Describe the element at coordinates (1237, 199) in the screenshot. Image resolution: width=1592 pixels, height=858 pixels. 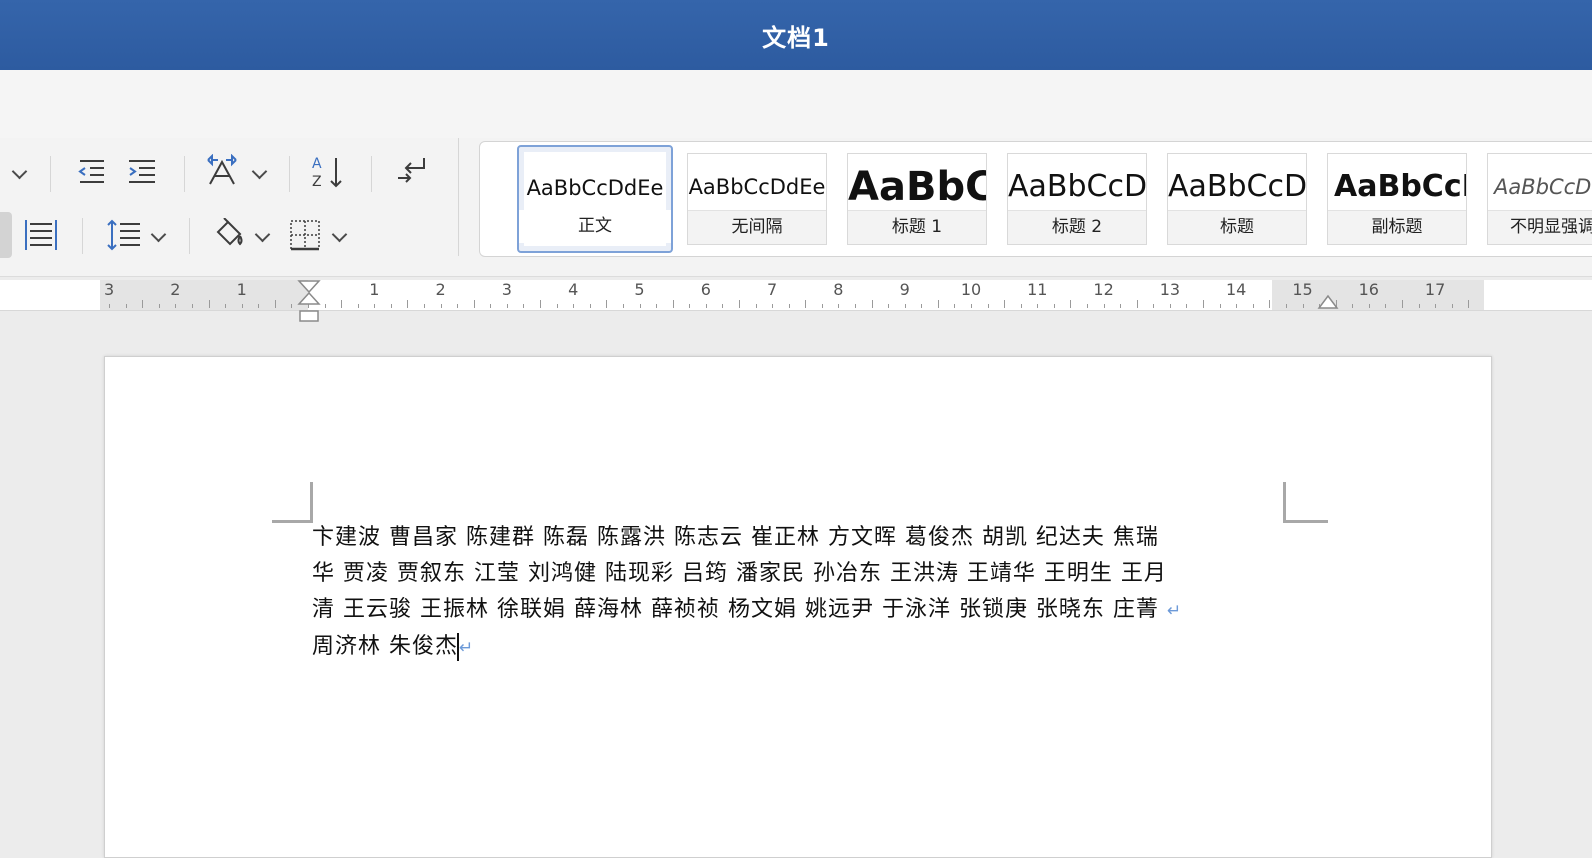
I see `style-title: AaBbCcD 标题` at that location.